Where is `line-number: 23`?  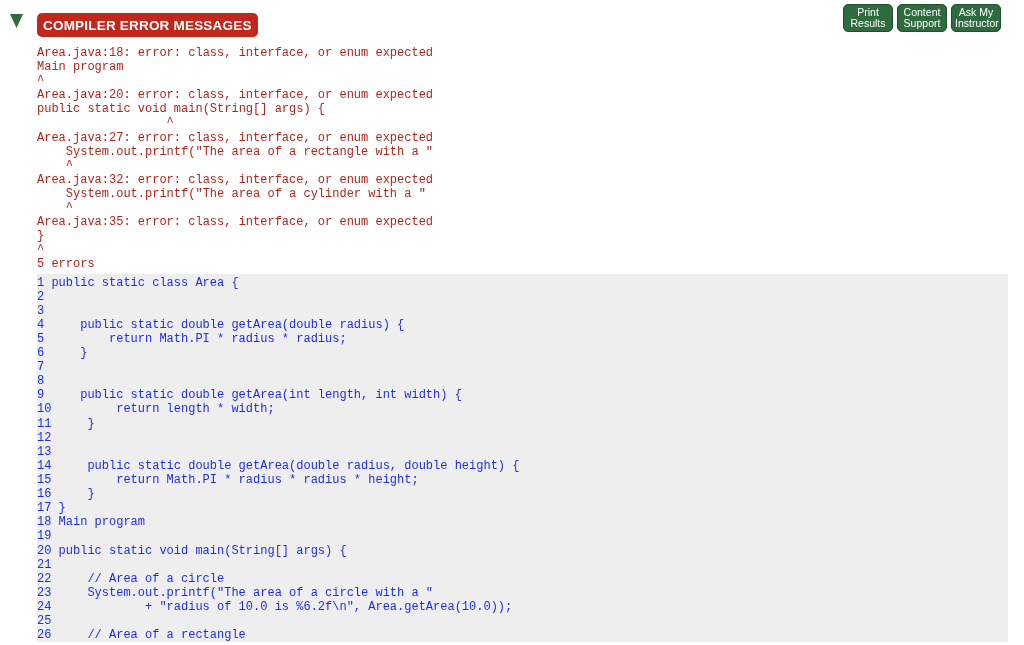
line-number: 23 is located at coordinates (44, 592).